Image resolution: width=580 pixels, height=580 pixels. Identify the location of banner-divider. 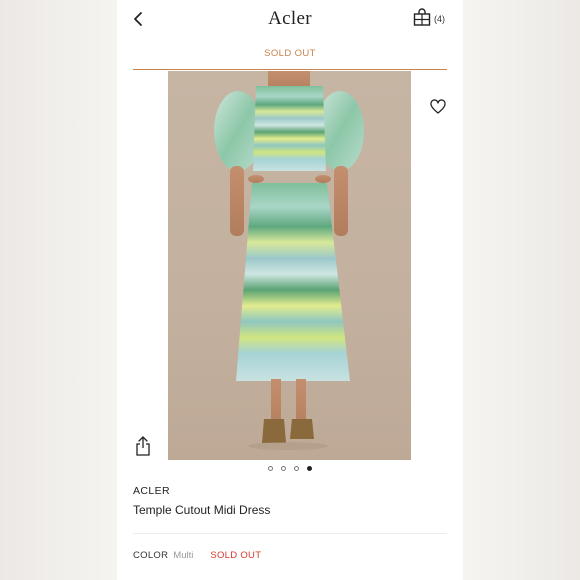
(290, 69).